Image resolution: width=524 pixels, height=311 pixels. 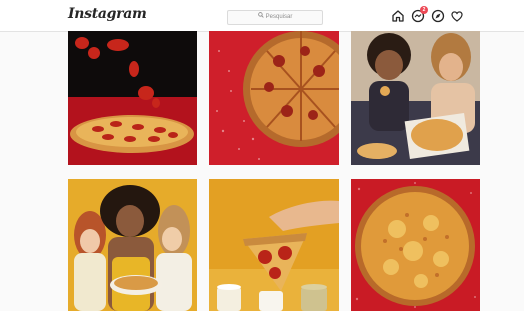 I want to click on explore-icon, so click(x=438, y=16).